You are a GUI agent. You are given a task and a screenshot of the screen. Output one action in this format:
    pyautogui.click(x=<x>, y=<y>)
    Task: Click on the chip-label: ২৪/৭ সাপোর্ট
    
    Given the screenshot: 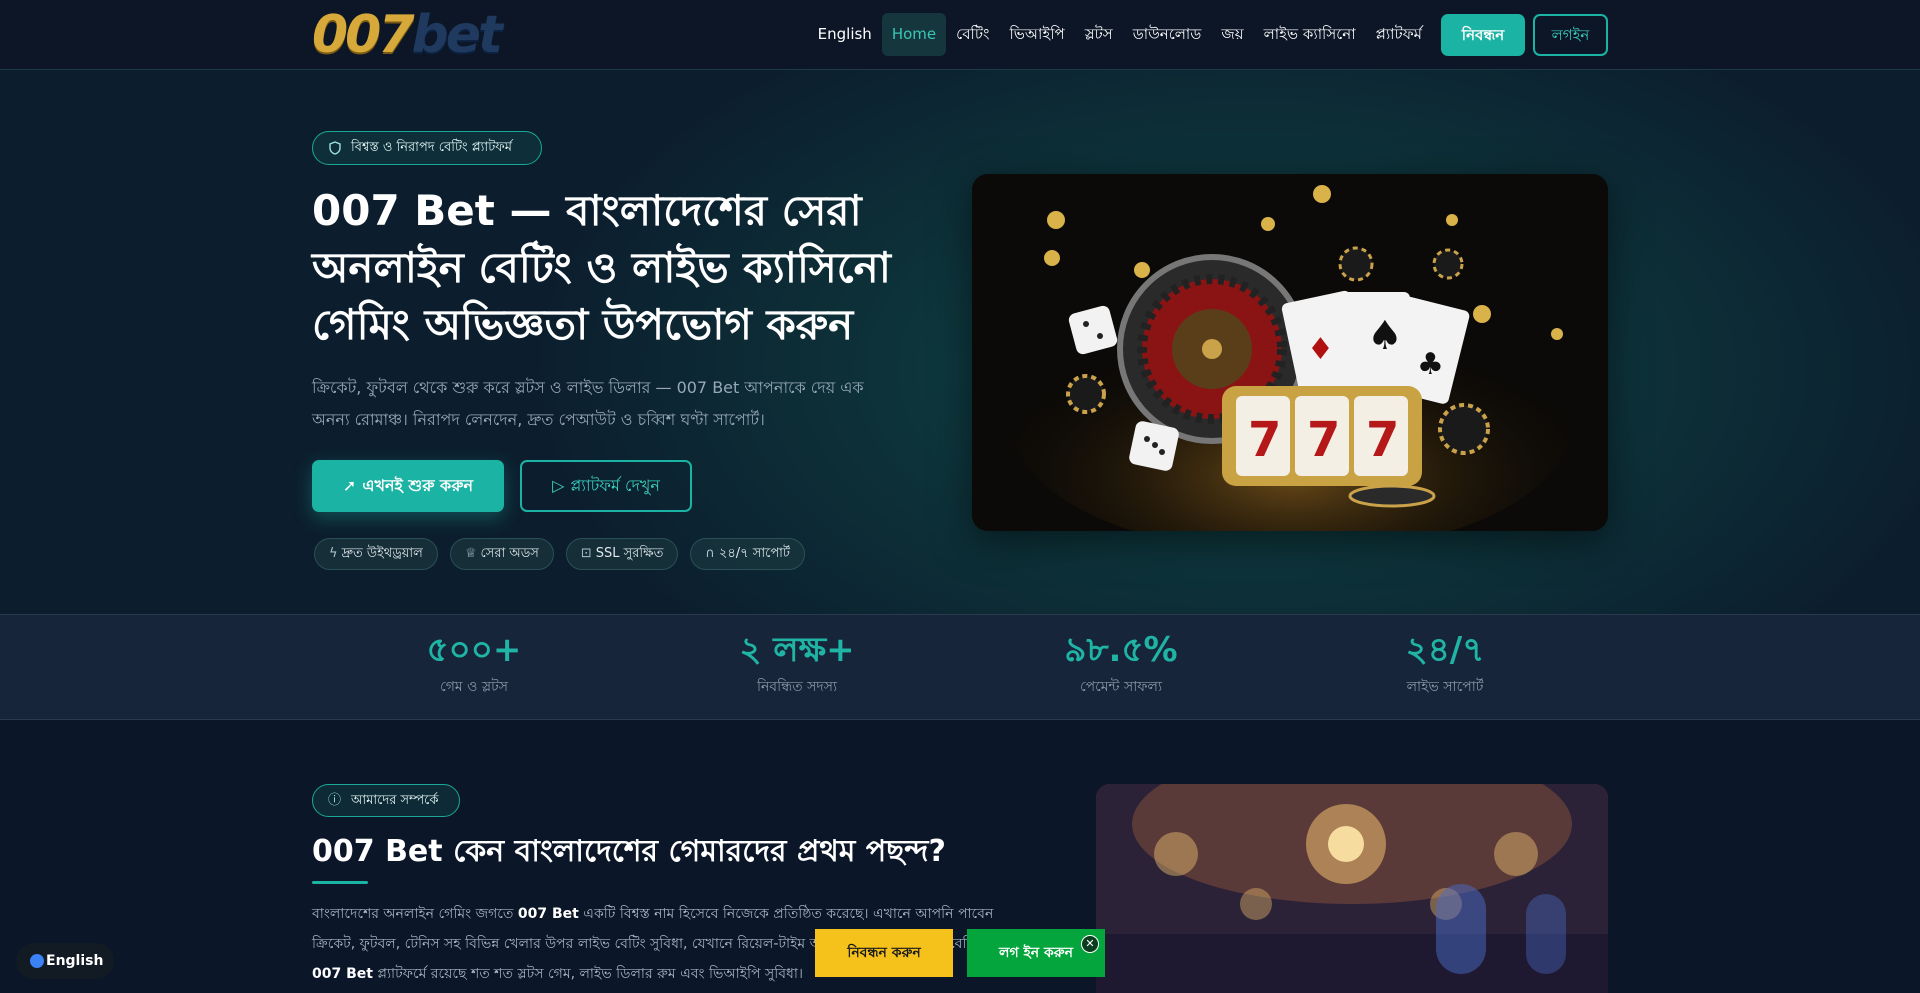 What is the action you would take?
    pyautogui.click(x=754, y=553)
    